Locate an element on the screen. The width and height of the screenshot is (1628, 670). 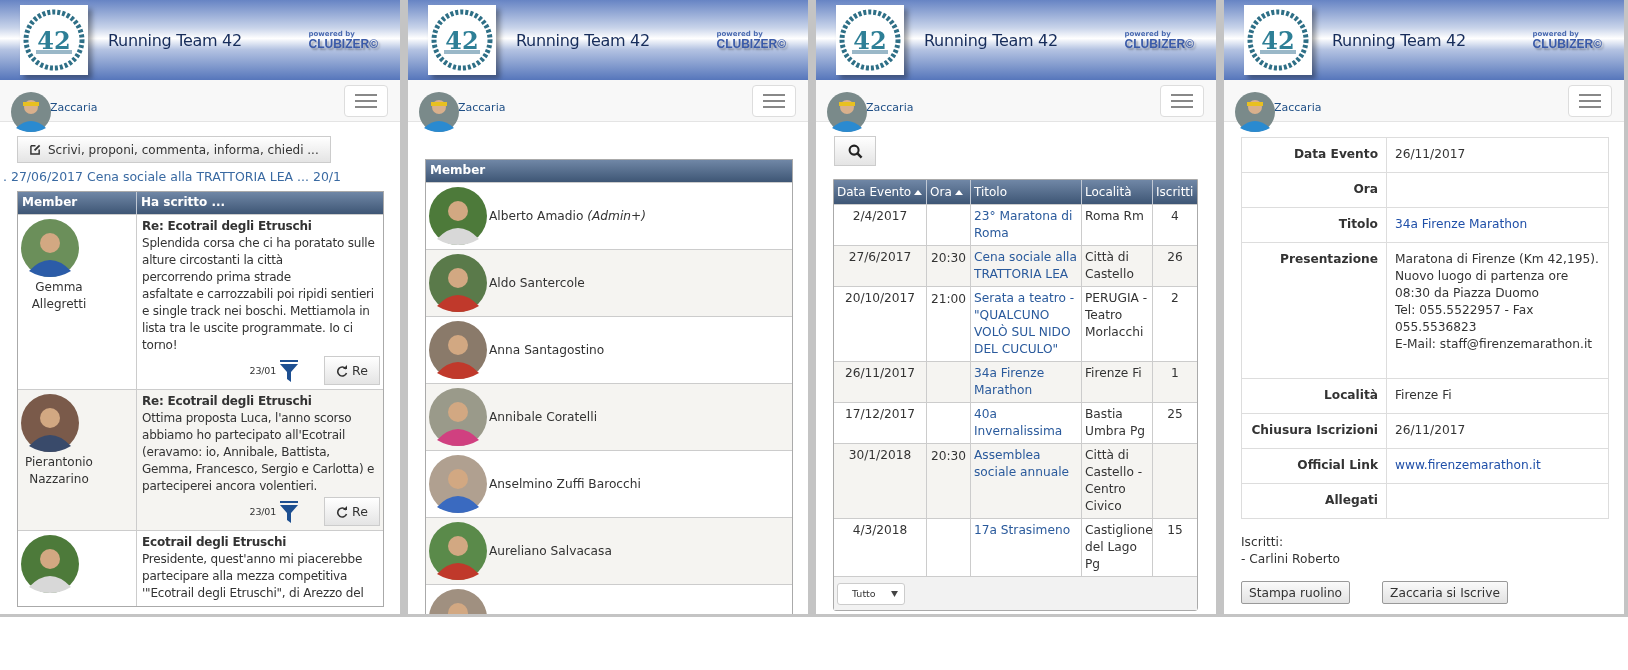
action-button: Zaccaria si Iscrive is located at coordinates (1445, 592).